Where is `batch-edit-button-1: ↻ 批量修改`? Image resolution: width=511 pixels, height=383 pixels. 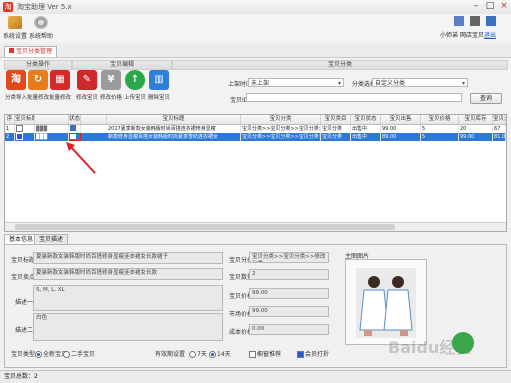
batch-edit-button-1: ↻ 批量修改 is located at coordinates (38, 85).